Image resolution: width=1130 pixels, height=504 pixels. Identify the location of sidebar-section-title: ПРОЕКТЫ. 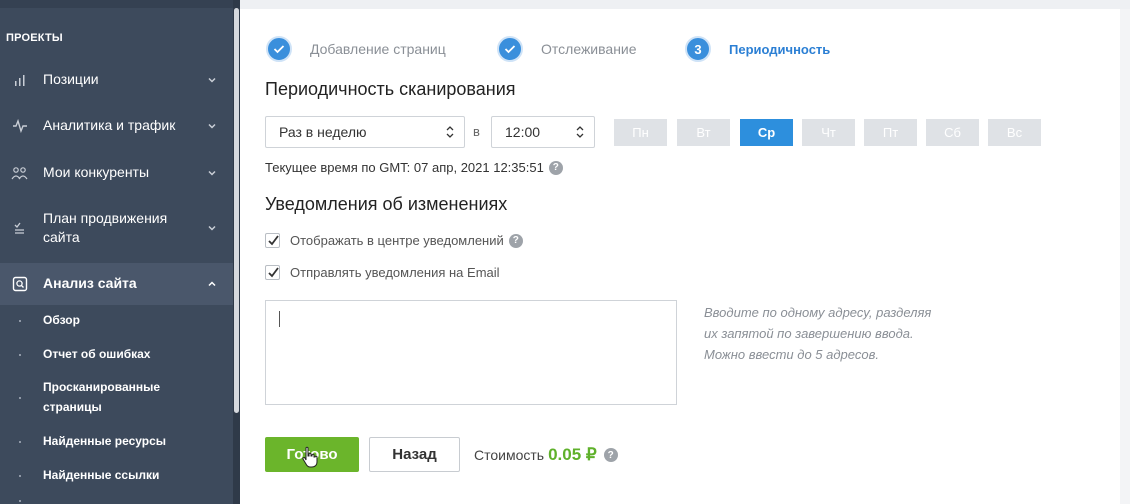
(34, 38).